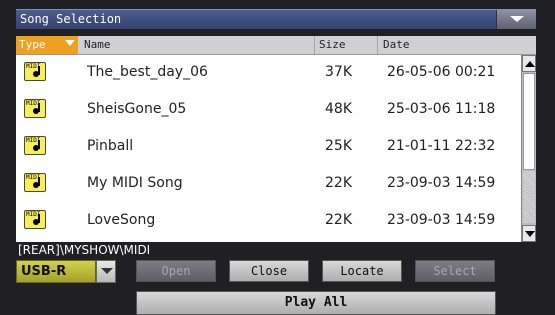 This screenshot has height=315, width=555. I want to click on size-column-header: Size, so click(332, 44).